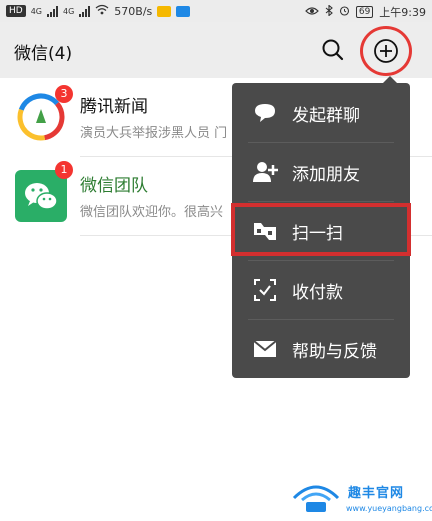  I want to click on chat-name: 微信团队, so click(114, 186).